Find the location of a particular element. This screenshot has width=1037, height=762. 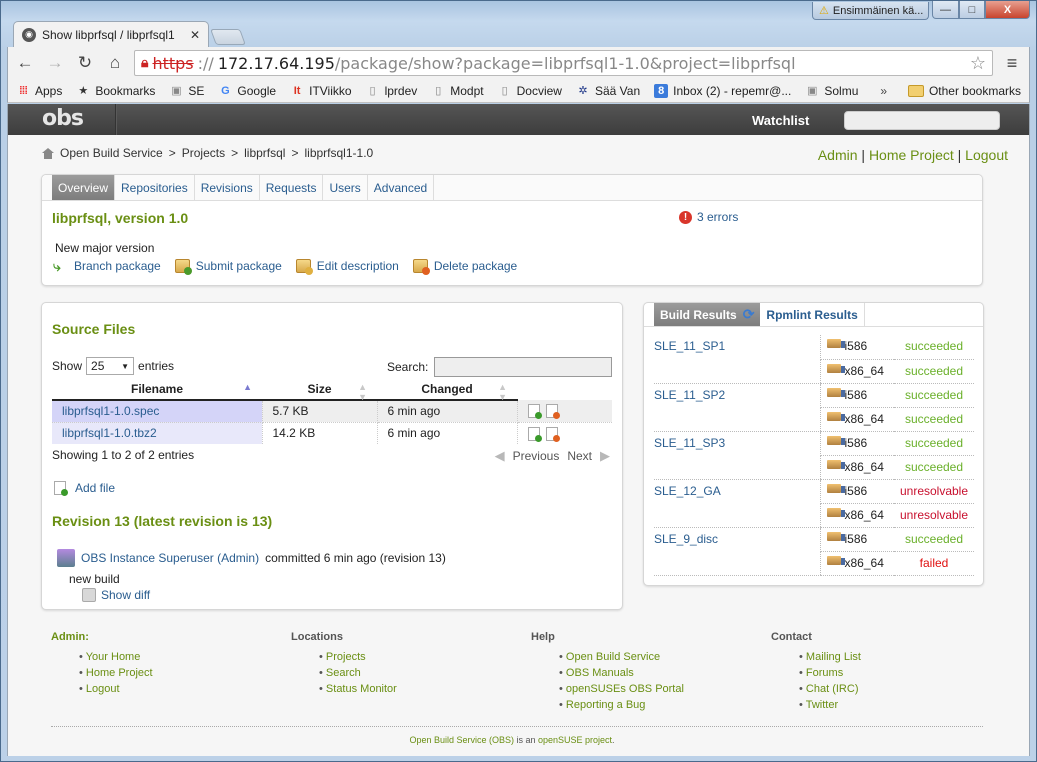

footer-link: Open Build Service is located at coordinates (613, 657).